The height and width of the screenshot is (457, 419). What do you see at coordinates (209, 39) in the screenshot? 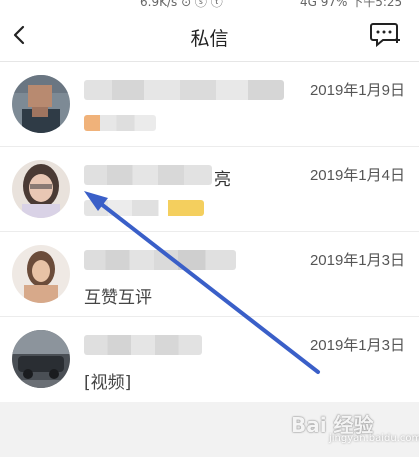
I see `page-title: 私信` at bounding box center [209, 39].